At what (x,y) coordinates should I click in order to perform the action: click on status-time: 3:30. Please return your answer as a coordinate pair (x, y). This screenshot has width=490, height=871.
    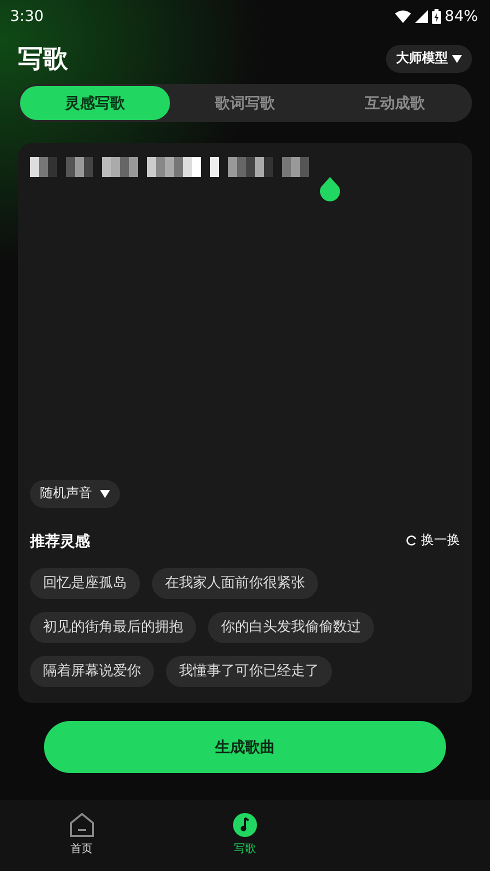
    Looking at the image, I should click on (27, 16).